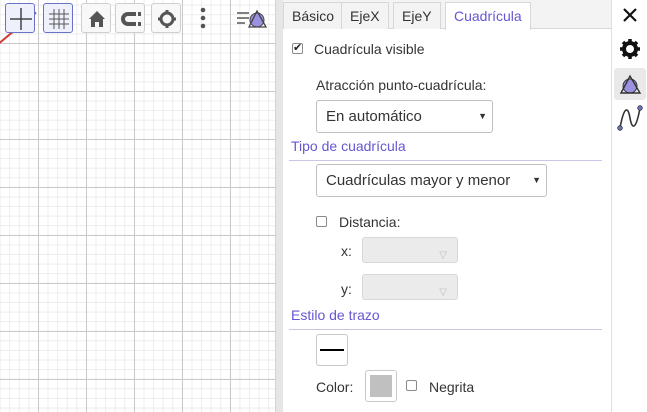 Image resolution: width=647 pixels, height=412 pixels. I want to click on distance-y-select: ▽, so click(410, 287).